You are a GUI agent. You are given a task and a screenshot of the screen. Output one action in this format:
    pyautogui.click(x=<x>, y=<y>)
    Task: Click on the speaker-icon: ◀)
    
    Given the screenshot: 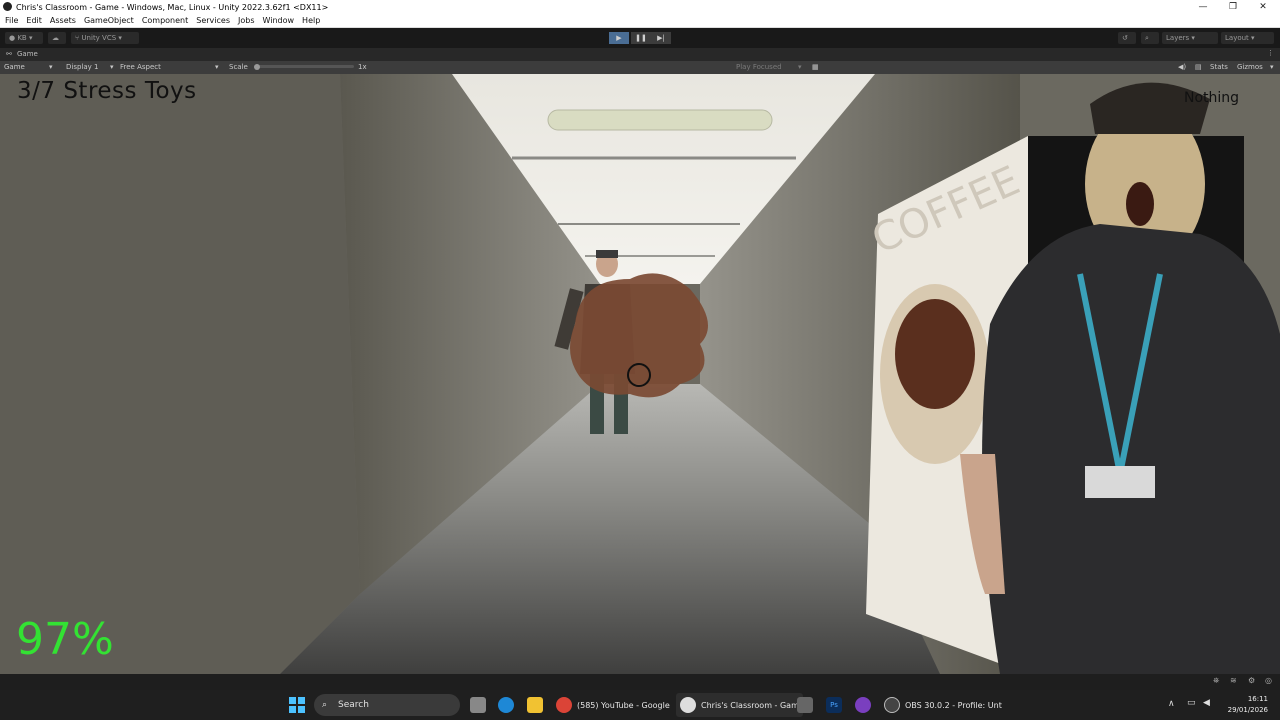 What is the action you would take?
    pyautogui.click(x=1182, y=67)
    